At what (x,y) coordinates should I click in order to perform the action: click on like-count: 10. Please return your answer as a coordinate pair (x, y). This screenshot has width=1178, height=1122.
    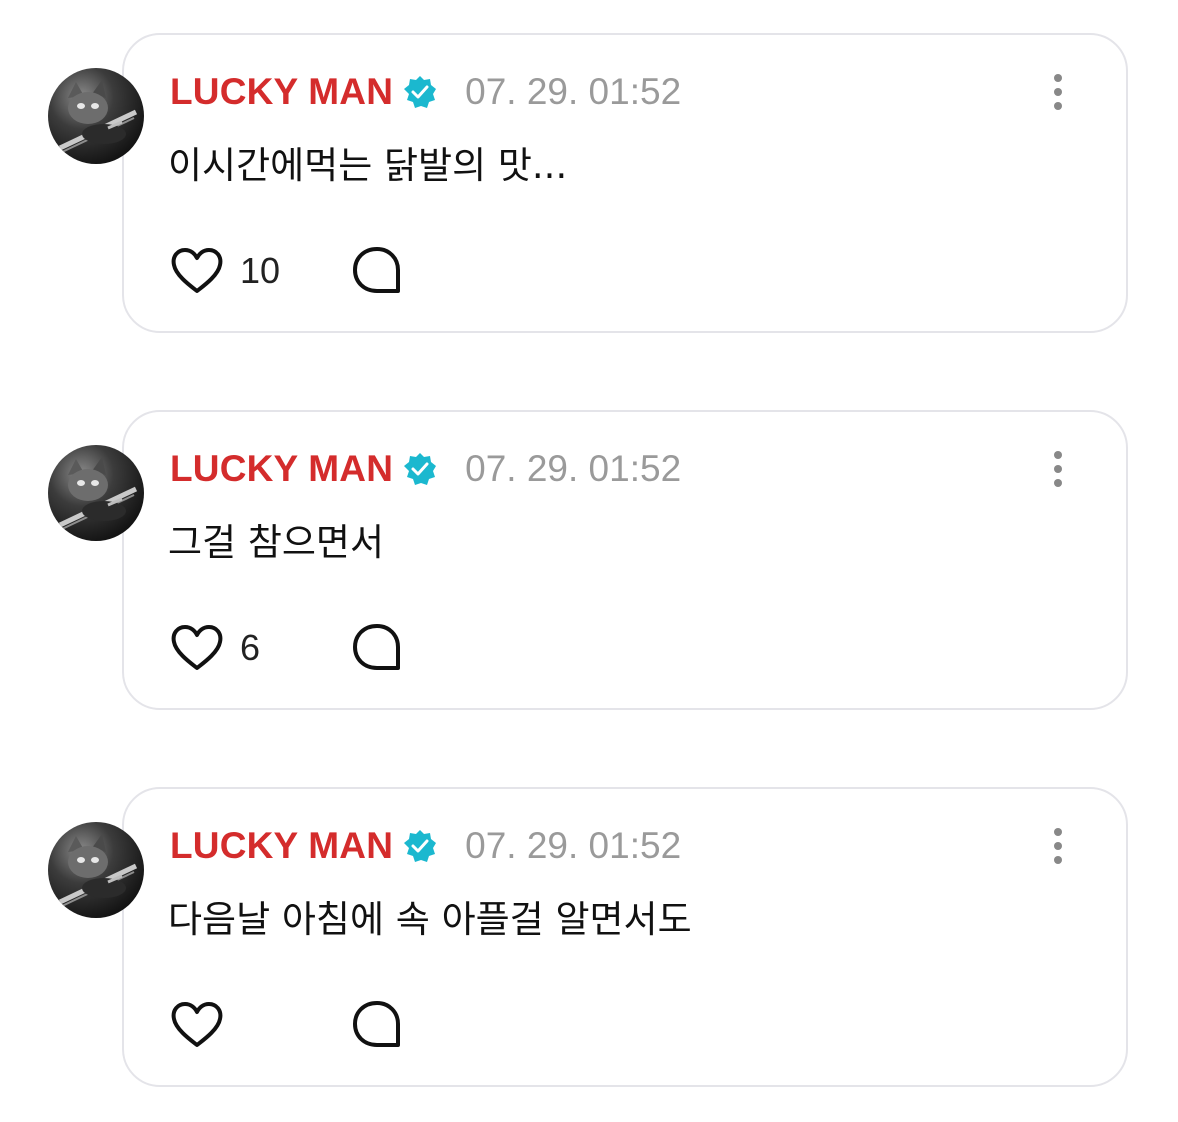
    Looking at the image, I should click on (260, 270).